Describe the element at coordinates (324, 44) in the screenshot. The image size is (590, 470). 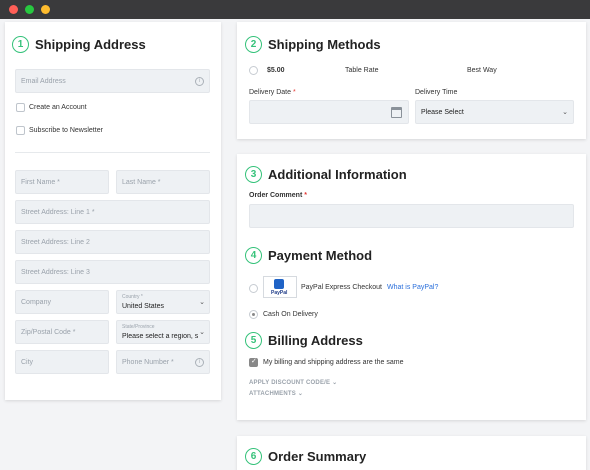
I see `shipping-methods-heading: Shipping Methods` at that location.